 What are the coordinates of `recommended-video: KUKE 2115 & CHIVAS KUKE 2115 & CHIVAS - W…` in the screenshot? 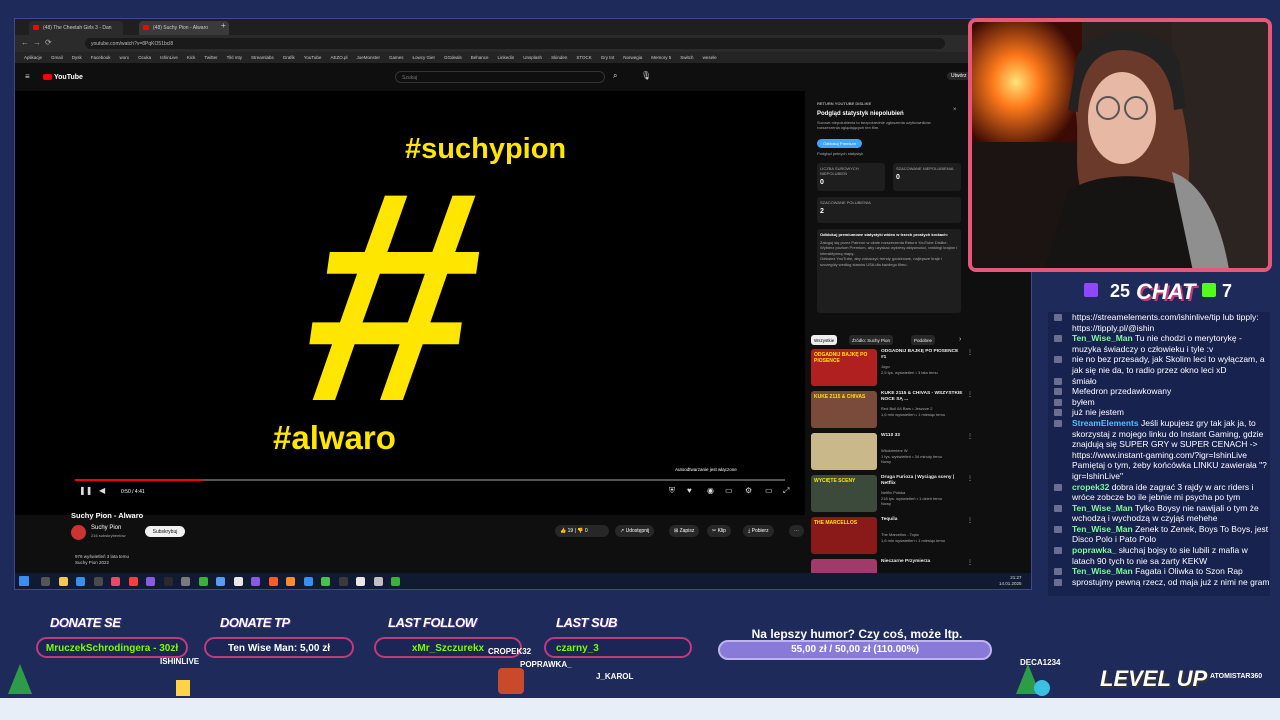 It's located at (893, 411).